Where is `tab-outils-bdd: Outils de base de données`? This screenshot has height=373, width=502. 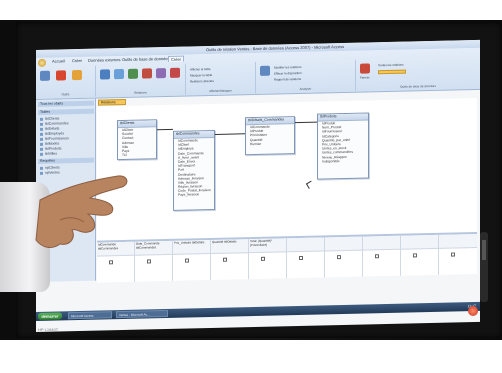 tab-outils-bdd: Outils de base de données is located at coordinates (146, 59).